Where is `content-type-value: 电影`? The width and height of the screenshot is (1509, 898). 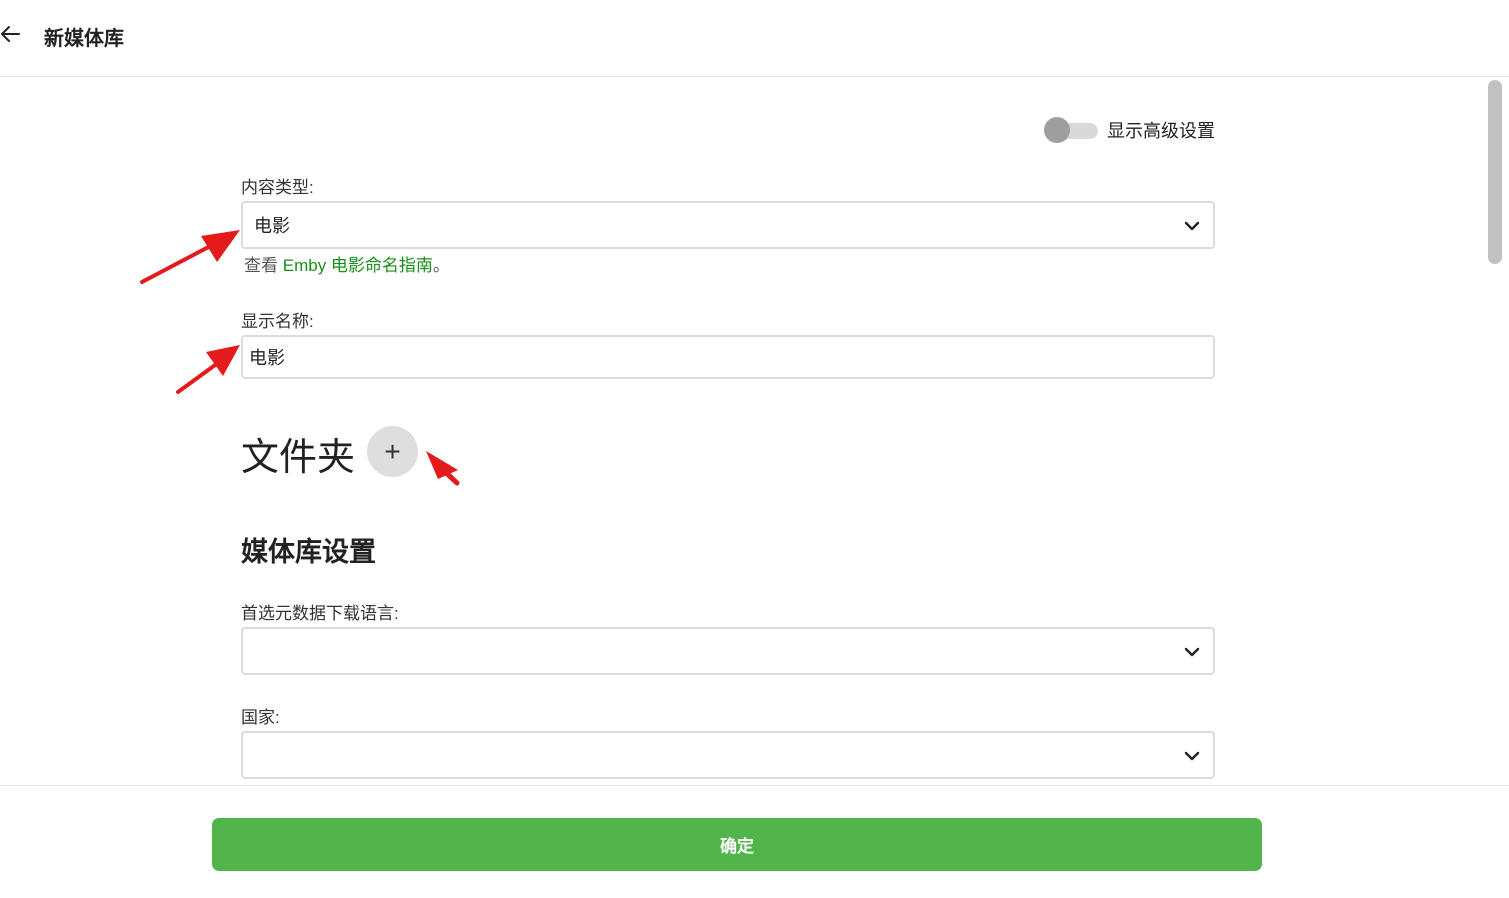
content-type-value: 电影 is located at coordinates (272, 226).